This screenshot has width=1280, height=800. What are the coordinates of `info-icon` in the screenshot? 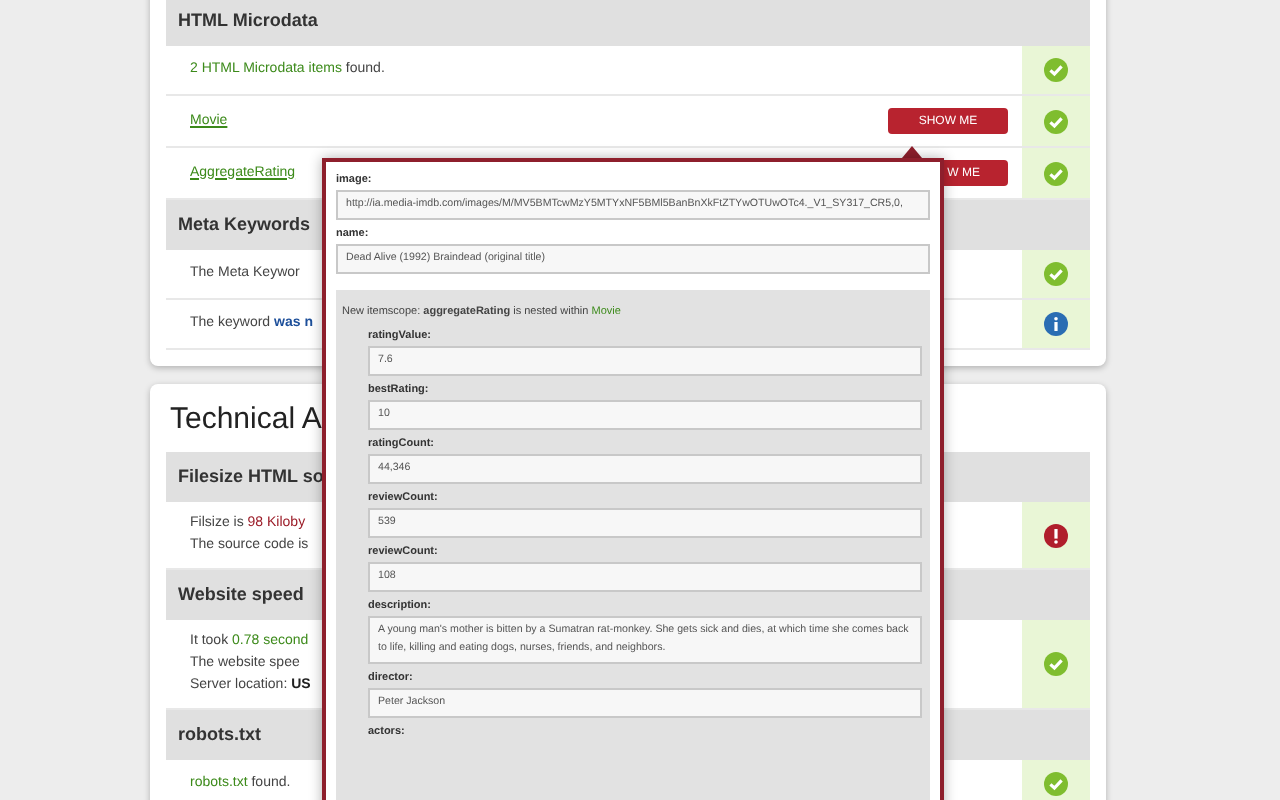 It's located at (1056, 324).